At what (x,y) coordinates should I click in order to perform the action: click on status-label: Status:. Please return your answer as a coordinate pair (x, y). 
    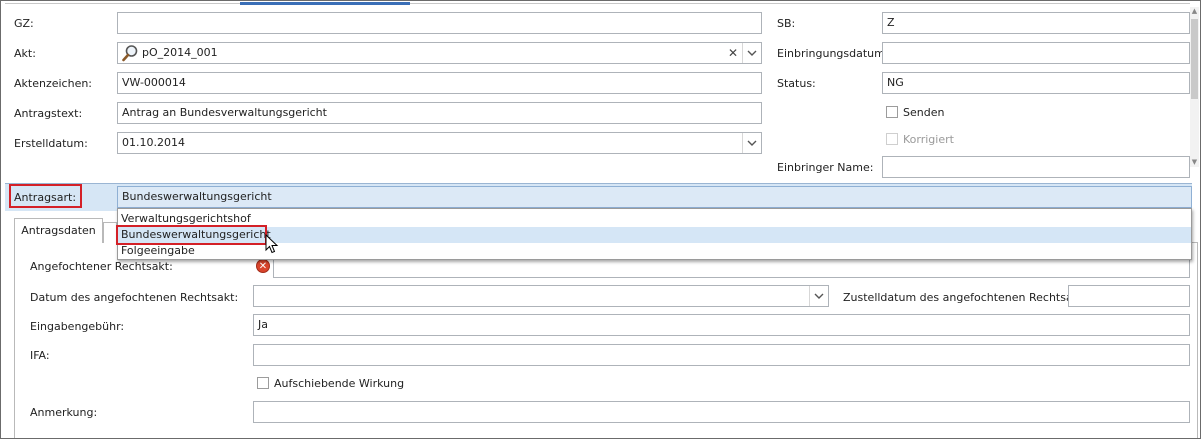
    Looking at the image, I should click on (796, 83).